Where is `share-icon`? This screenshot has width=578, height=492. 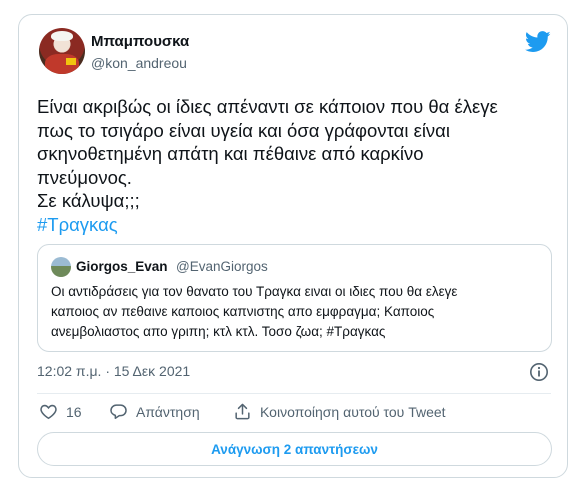
share-icon is located at coordinates (242, 411).